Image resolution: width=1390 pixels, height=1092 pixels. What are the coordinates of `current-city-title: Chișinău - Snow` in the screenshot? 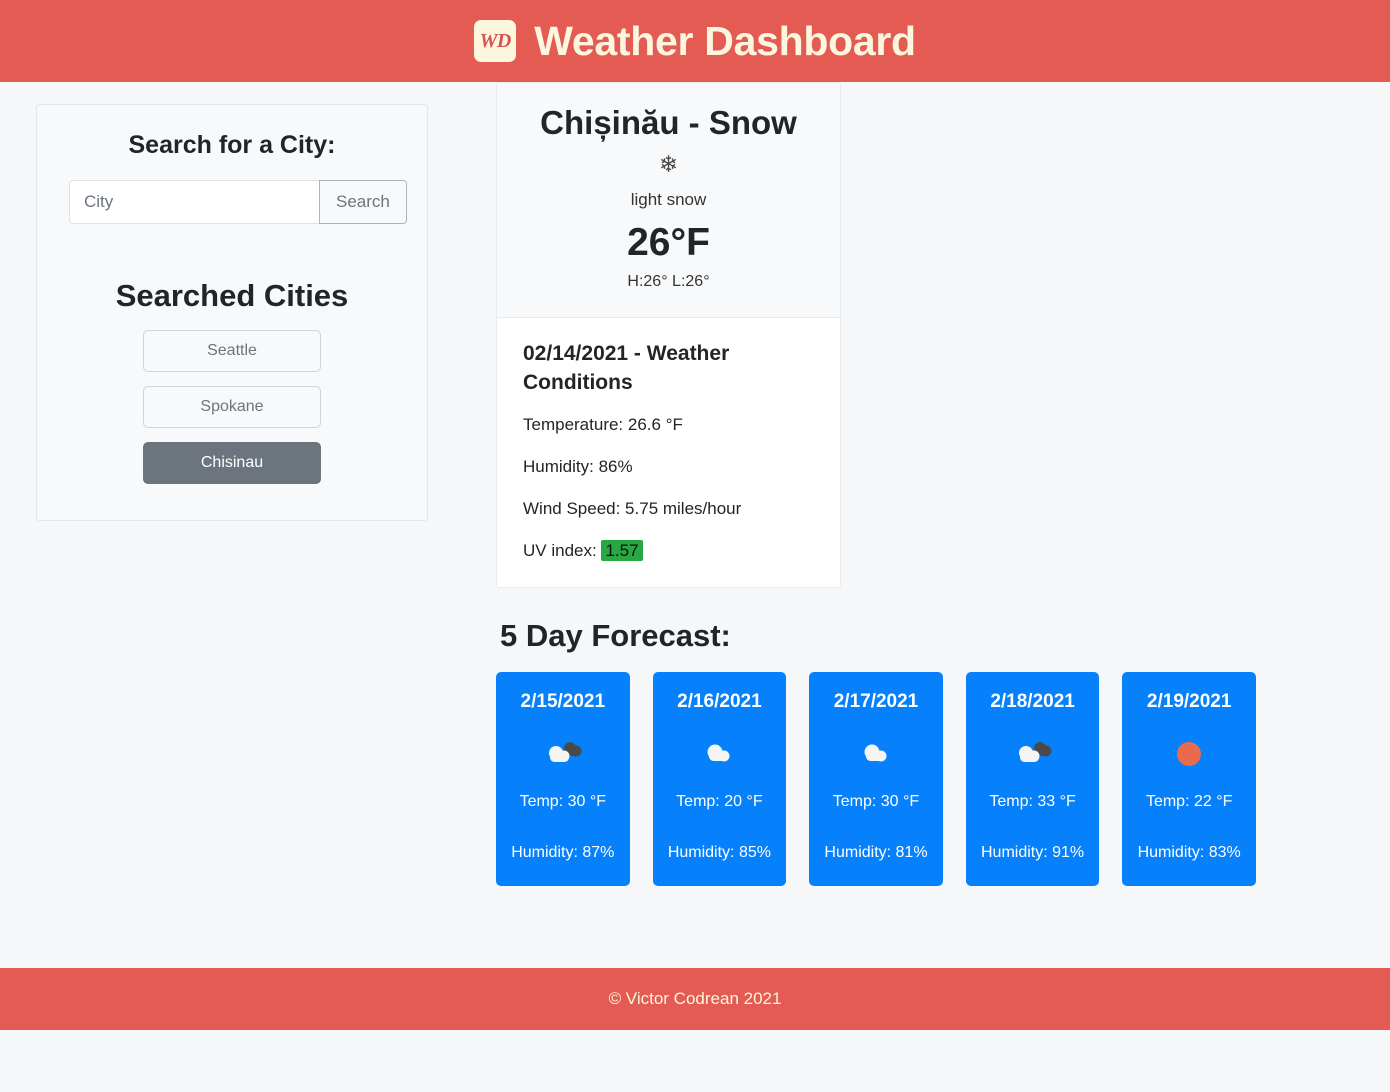 It's located at (668, 122).